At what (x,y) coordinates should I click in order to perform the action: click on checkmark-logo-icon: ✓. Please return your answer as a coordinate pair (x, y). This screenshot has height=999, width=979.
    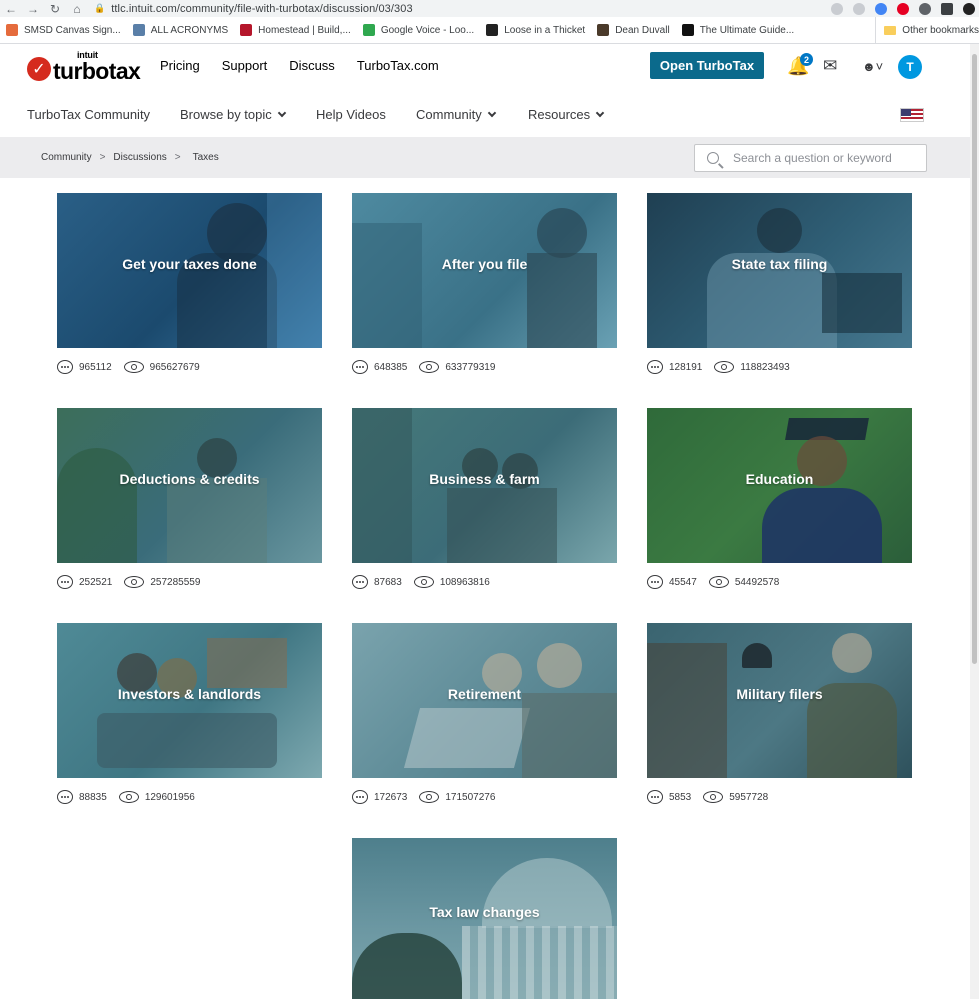
    Looking at the image, I should click on (39, 69).